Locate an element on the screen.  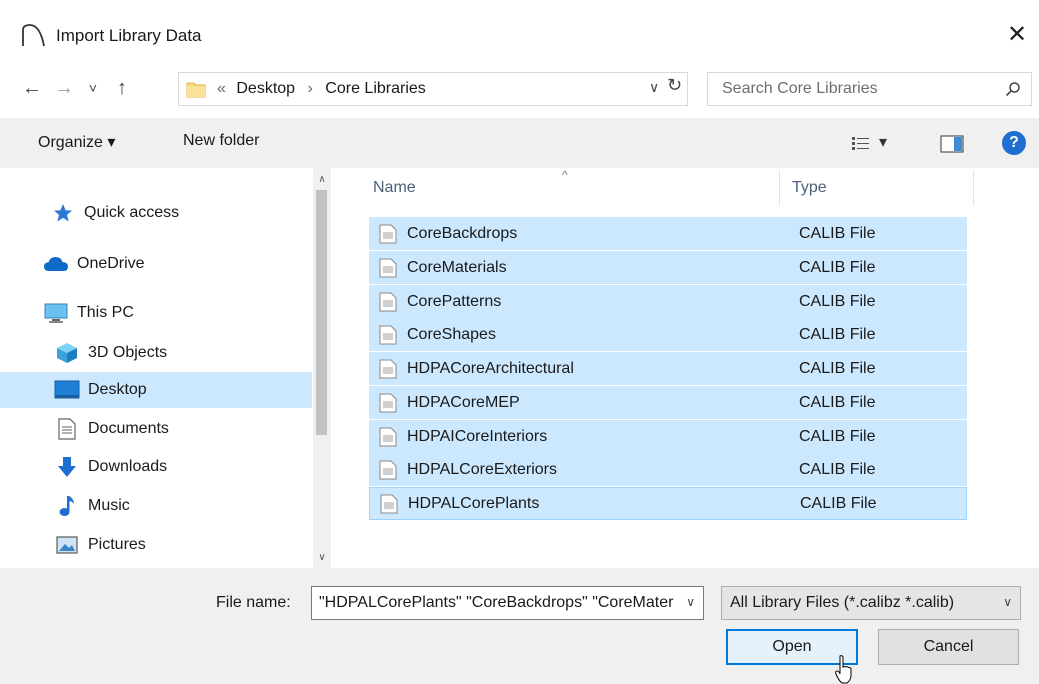
file-row: CorePatterns CALIB File is located at coordinates (668, 301).